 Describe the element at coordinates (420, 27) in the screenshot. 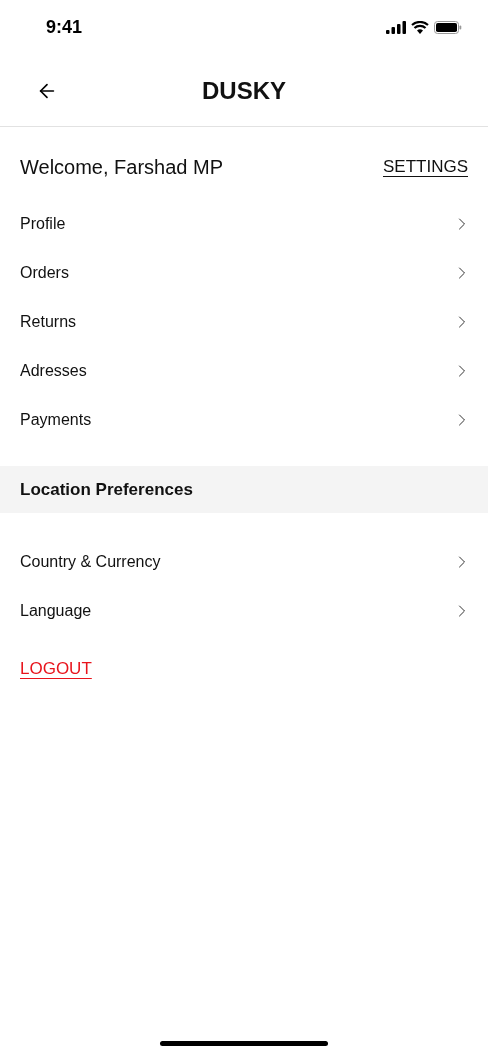

I see `wifi-icon` at that location.